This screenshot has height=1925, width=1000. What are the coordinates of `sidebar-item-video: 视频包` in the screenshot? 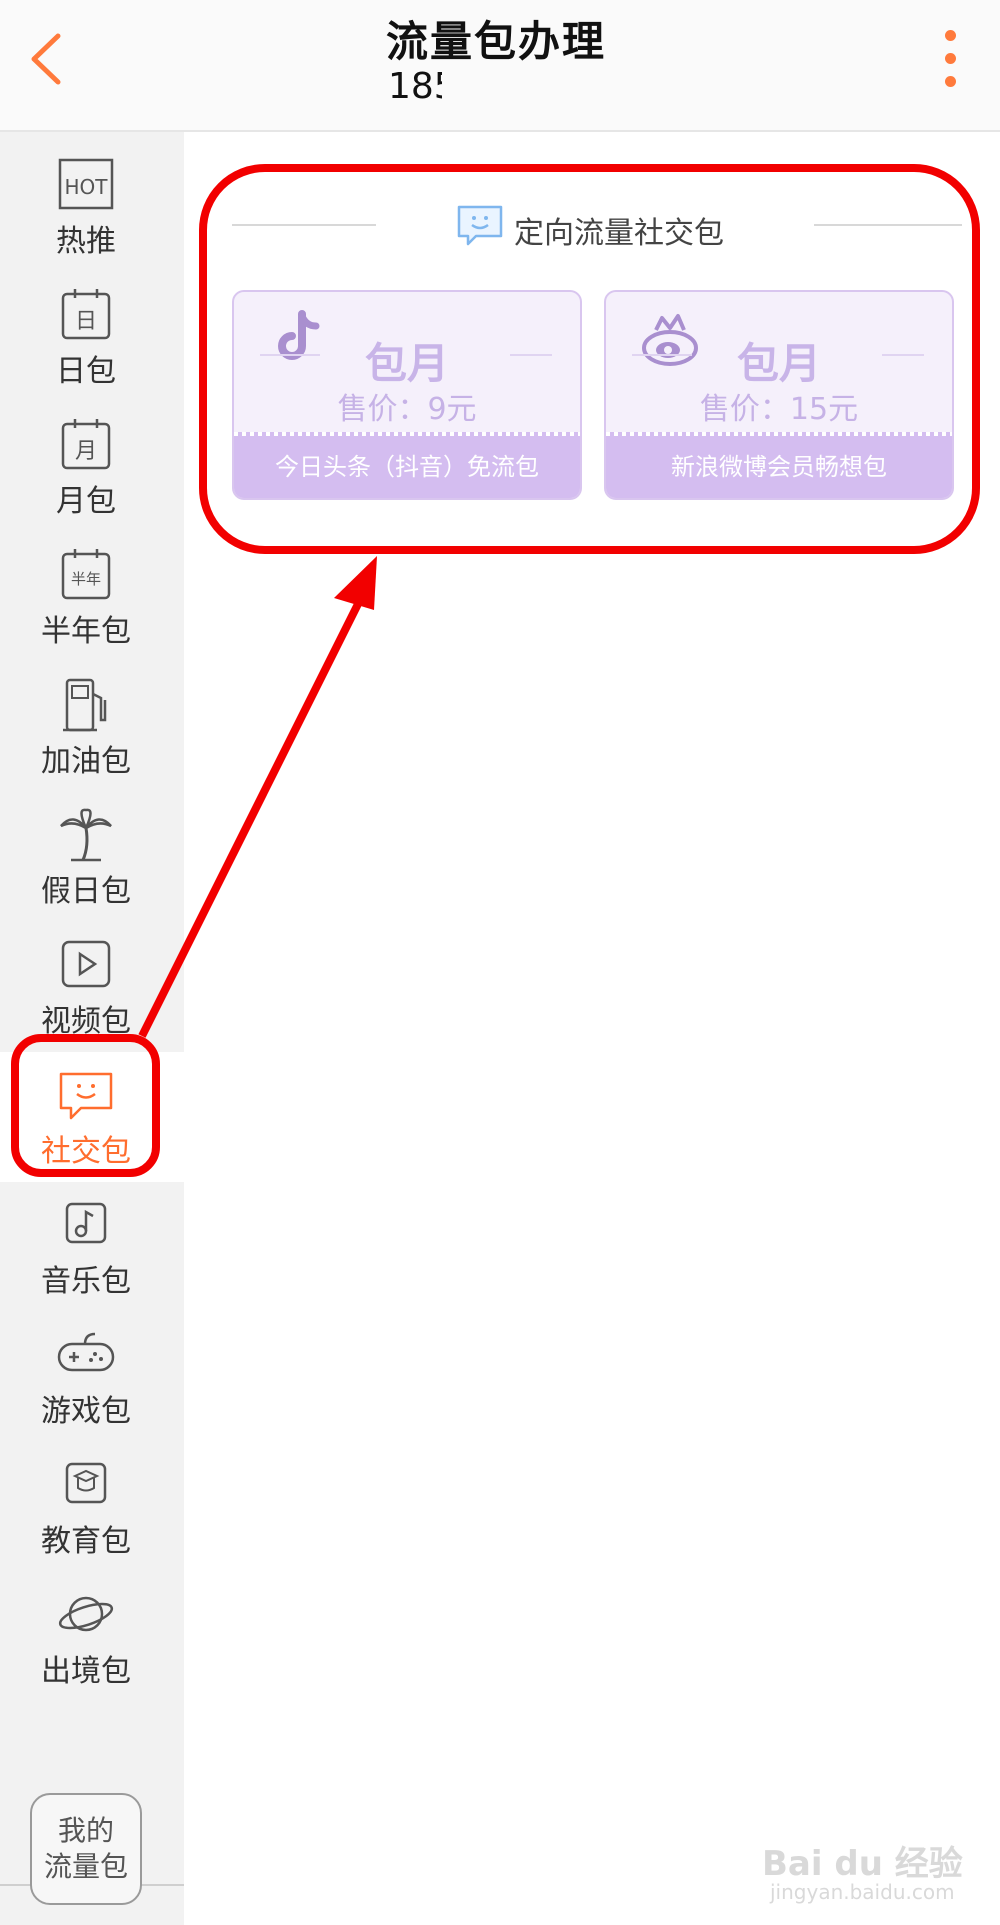 It's located at (92, 987).